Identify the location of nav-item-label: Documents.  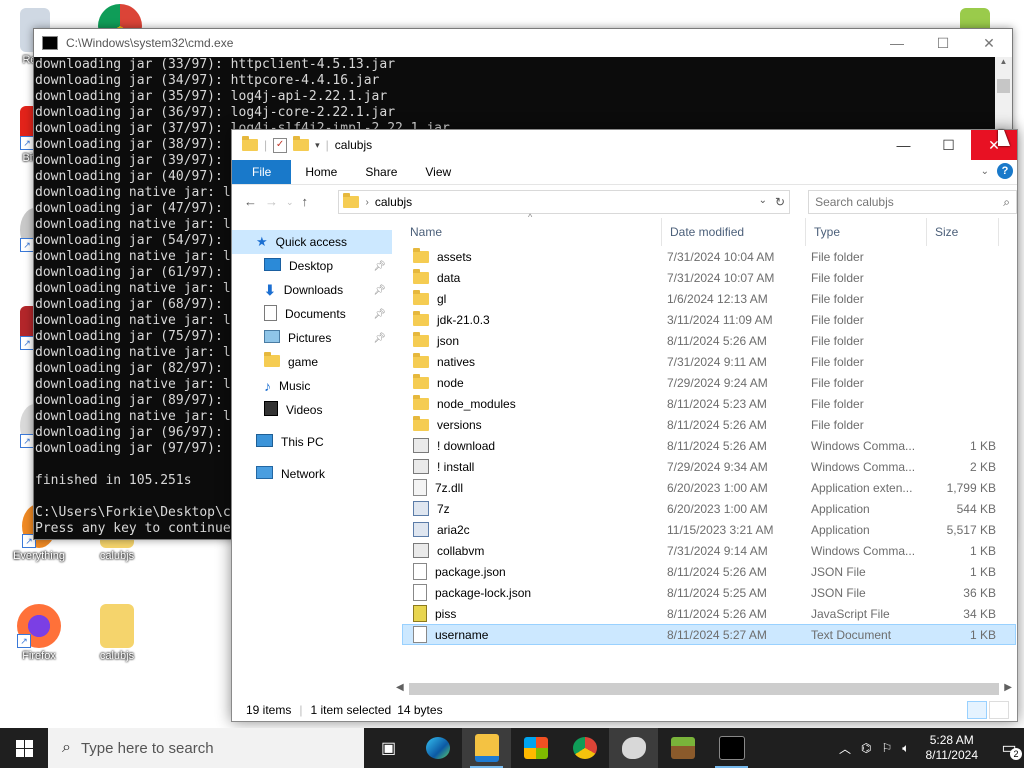
(315, 314).